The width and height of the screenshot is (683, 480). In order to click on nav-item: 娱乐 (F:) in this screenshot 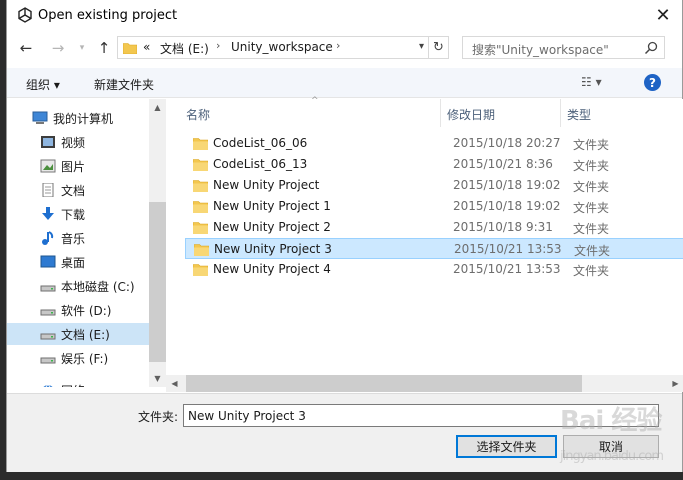, I will do `click(78, 358)`.